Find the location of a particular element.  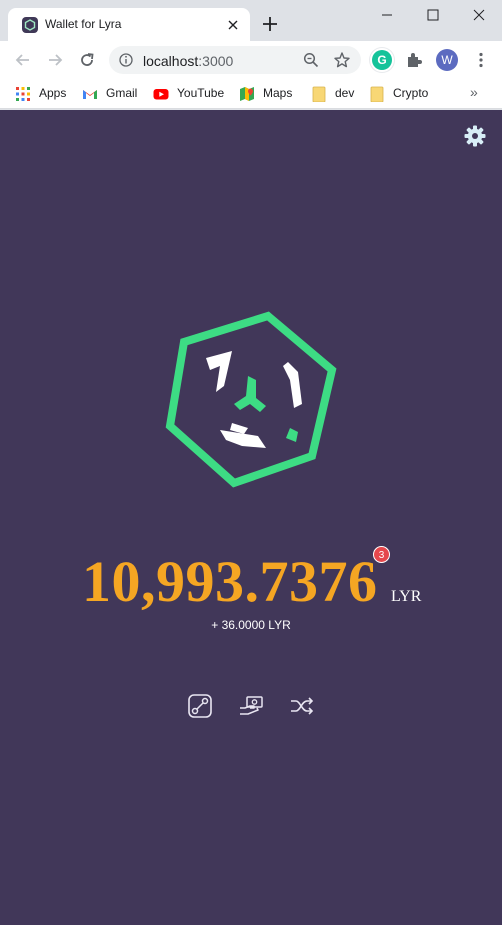

bookmark-label: YouTube is located at coordinates (201, 93).